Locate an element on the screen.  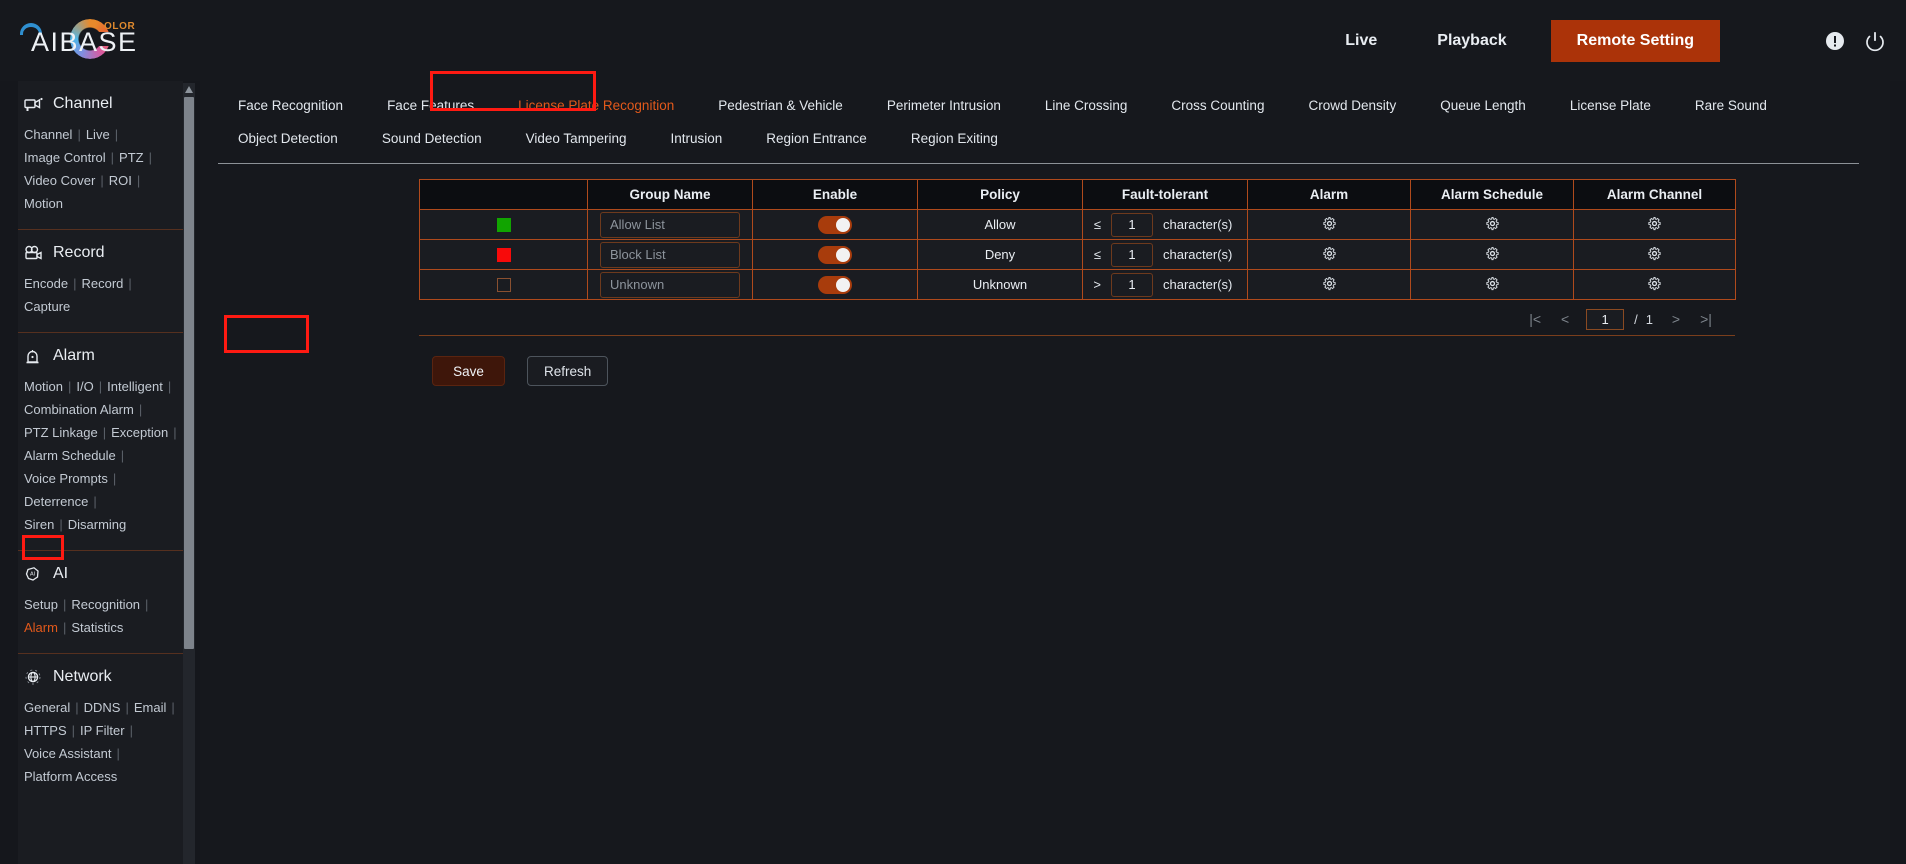
tab-rare-sound: Rare Sound is located at coordinates (1731, 105).